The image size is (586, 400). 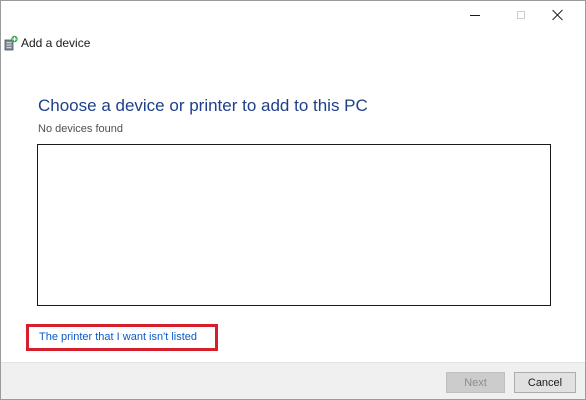 I want to click on close-icon, so click(x=558, y=15).